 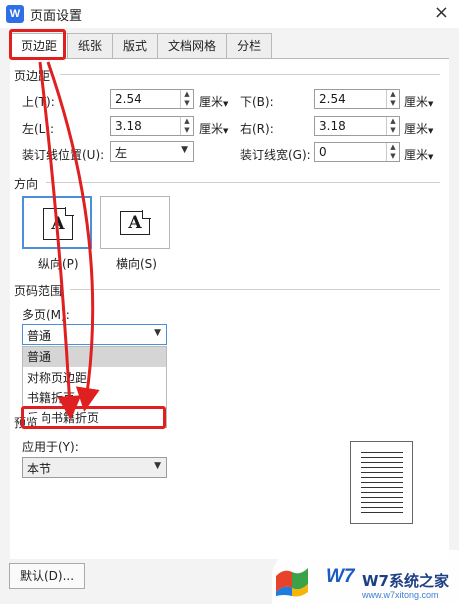 I want to click on arrow-right, so click(x=73, y=236).